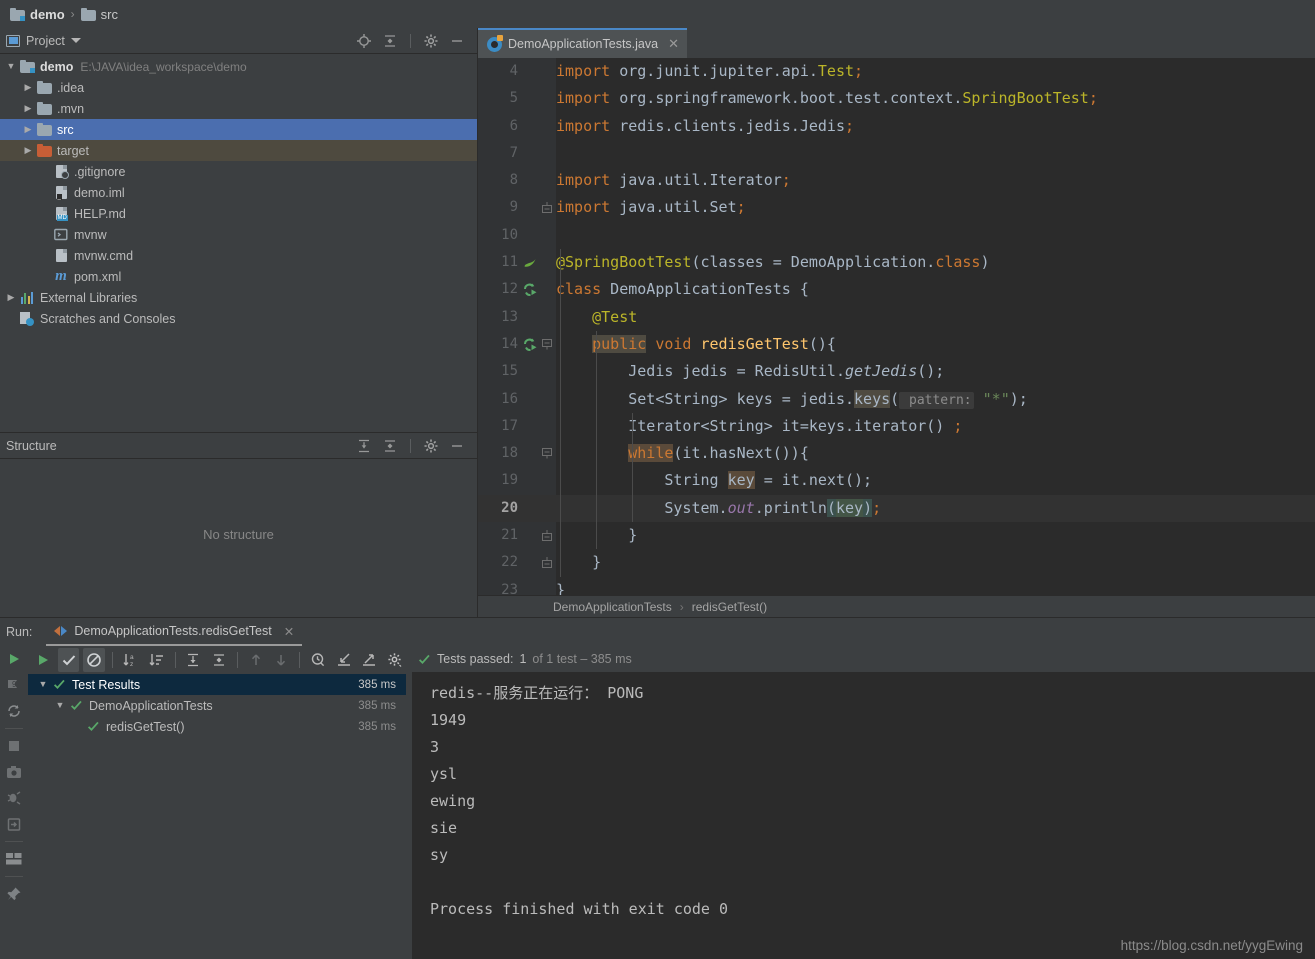  I want to click on breadcrumb-label: demo, so click(47, 14).